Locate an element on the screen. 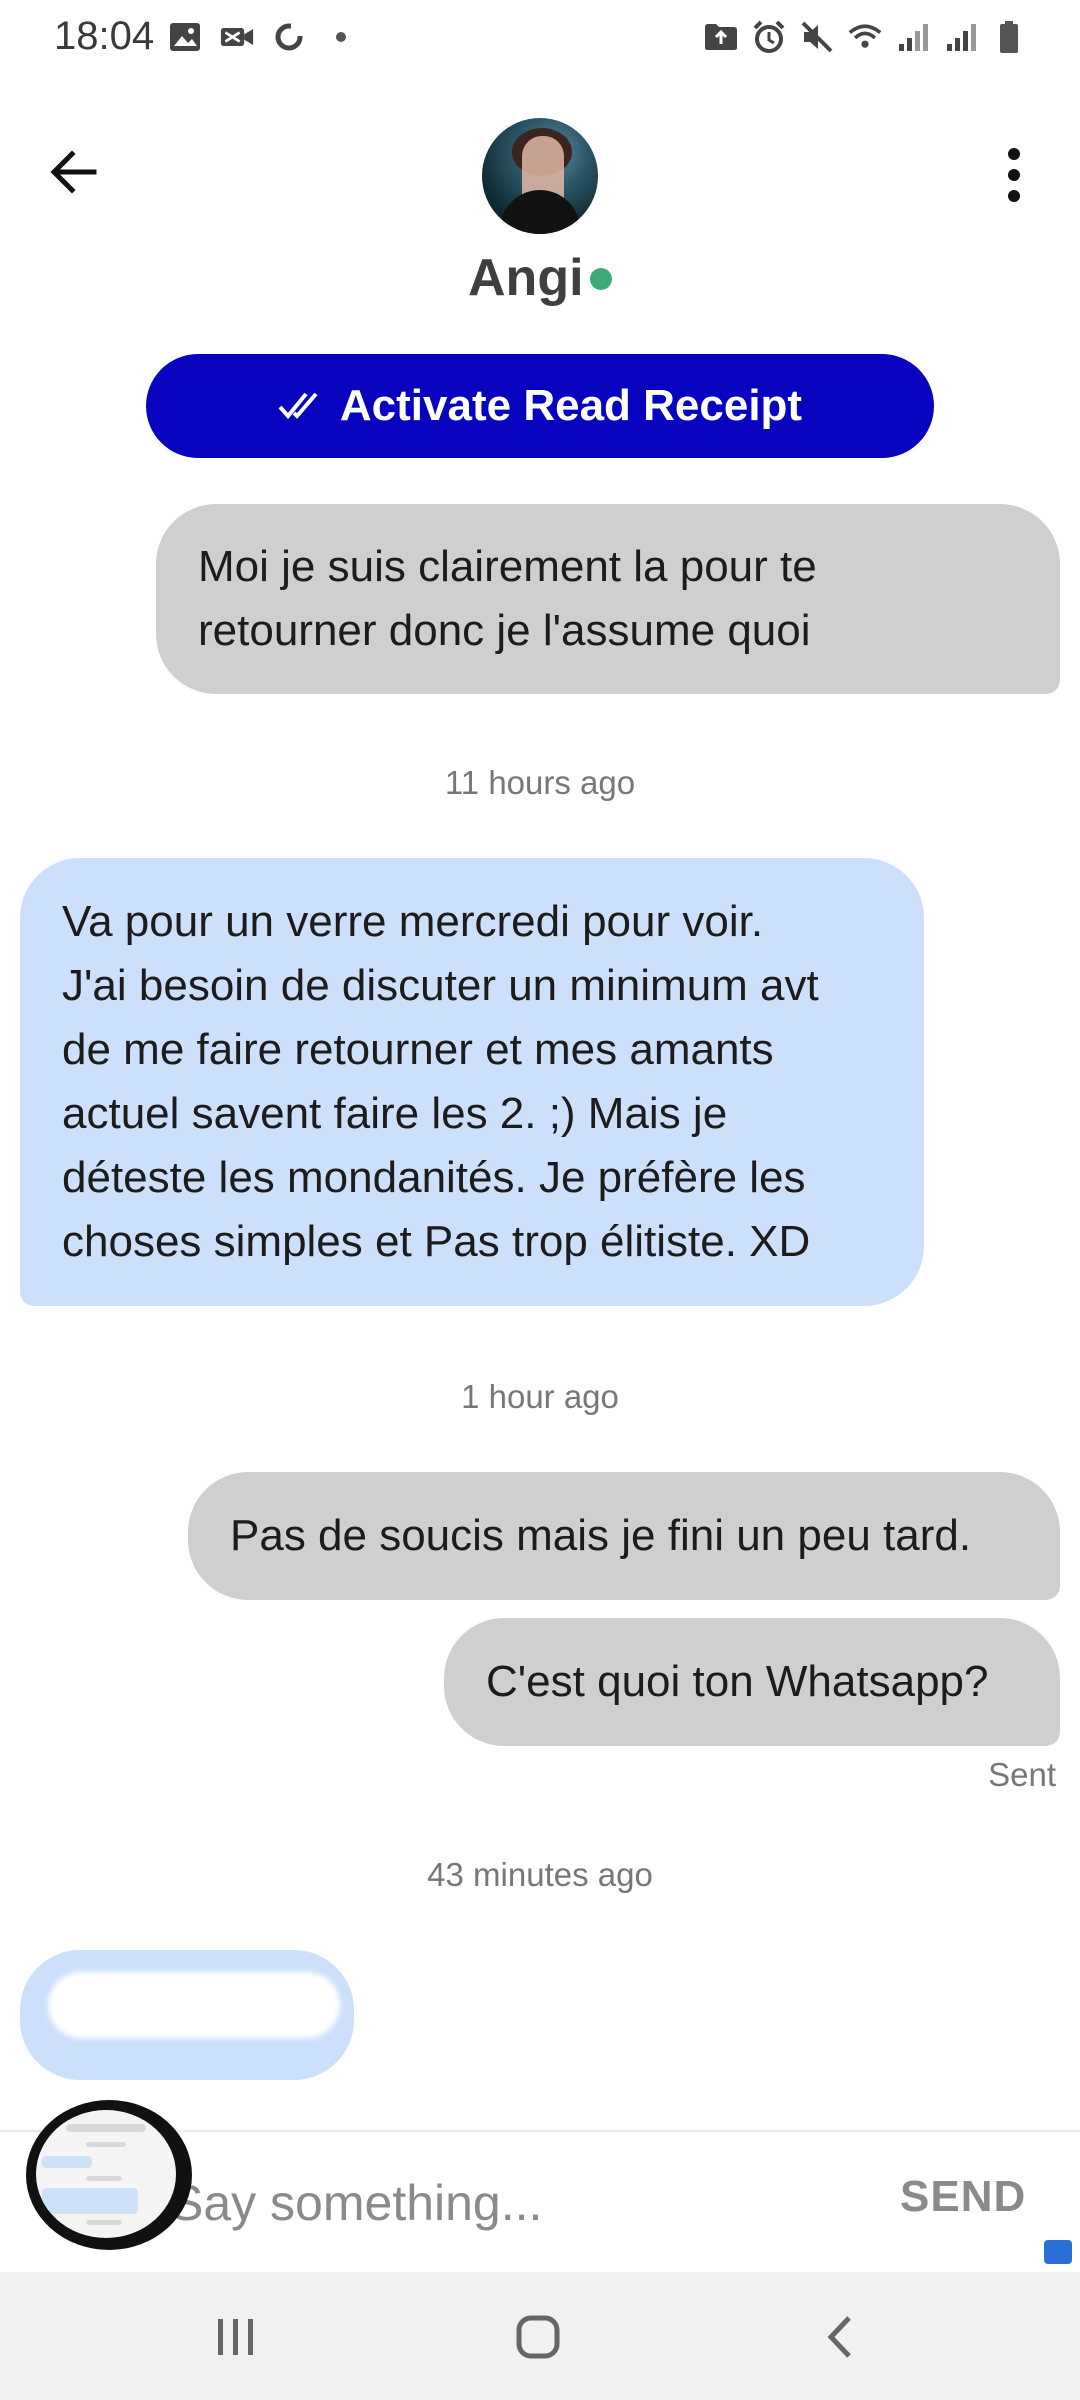  upload-badge-icon is located at coordinates (1058, 2252).